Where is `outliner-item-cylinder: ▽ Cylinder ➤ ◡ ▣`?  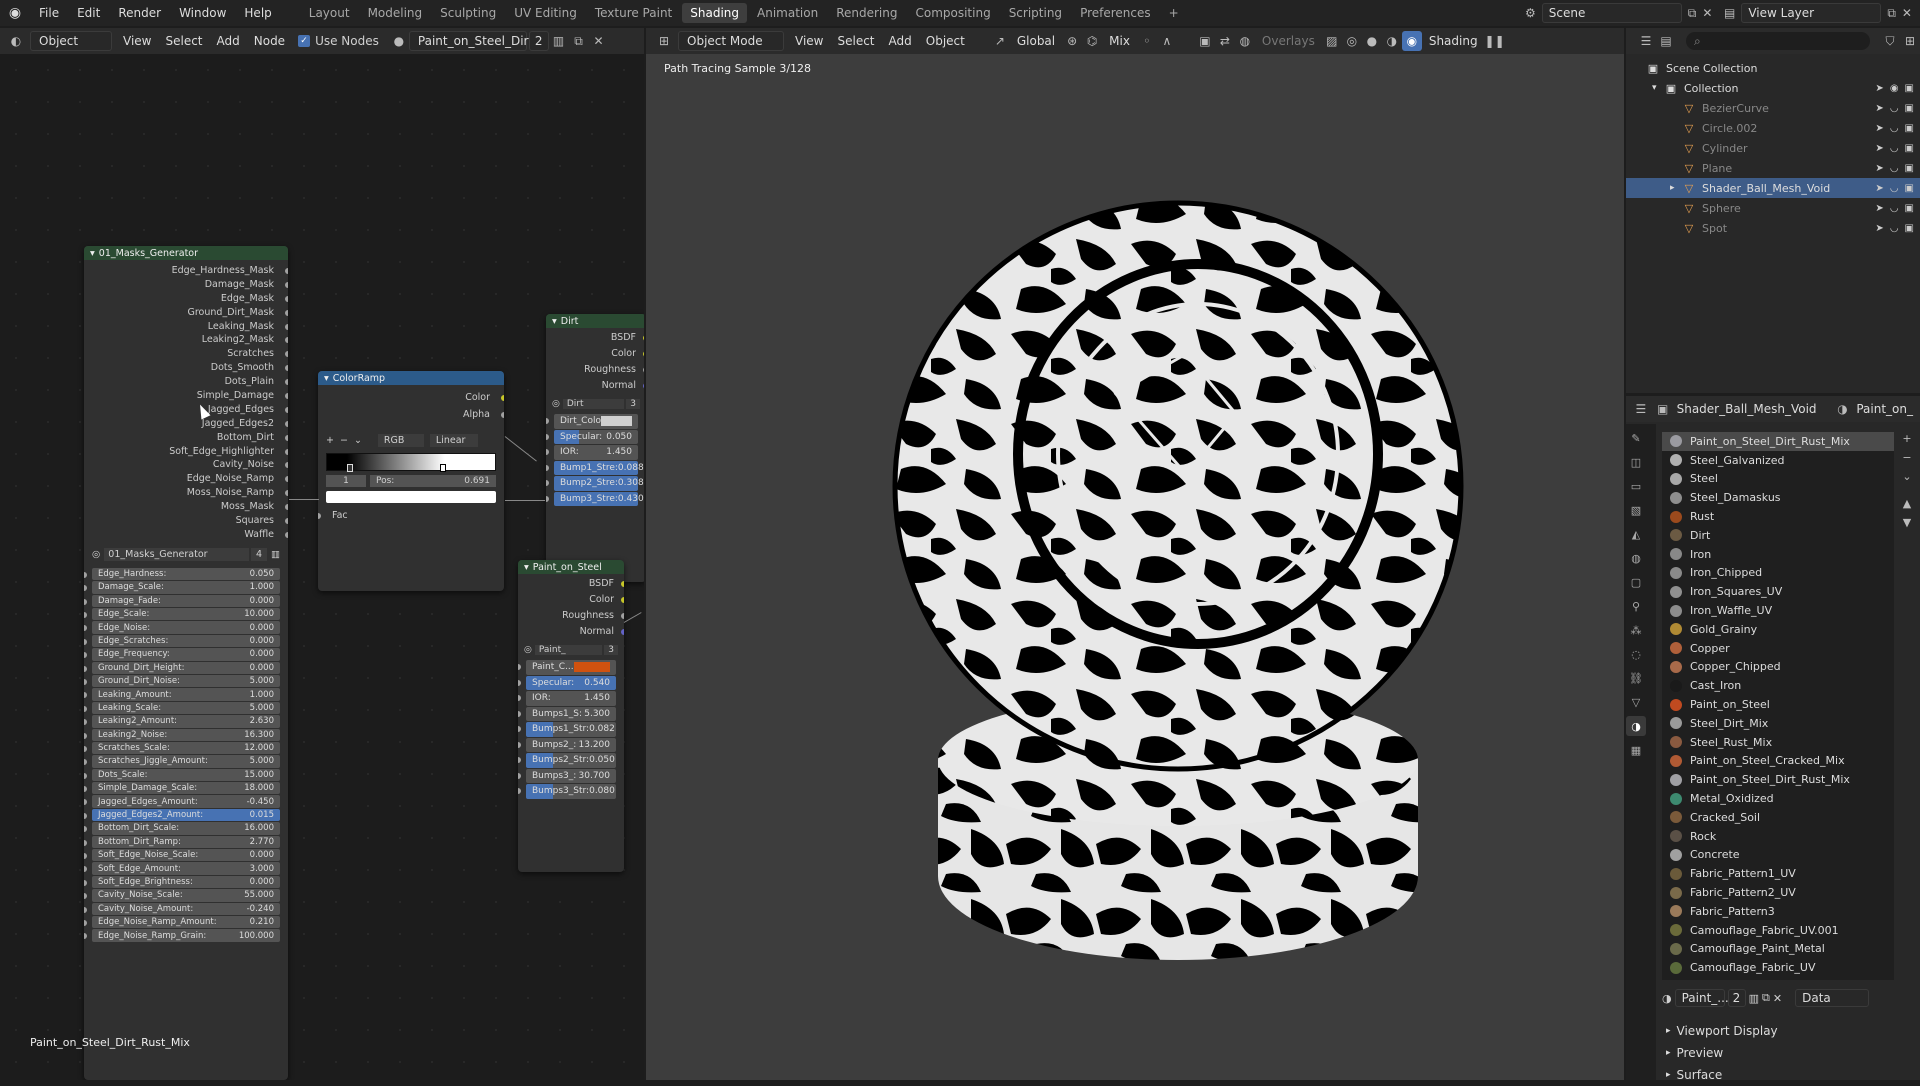
outliner-item-cylinder: ▽ Cylinder ➤ ◡ ▣ is located at coordinates (1773, 148).